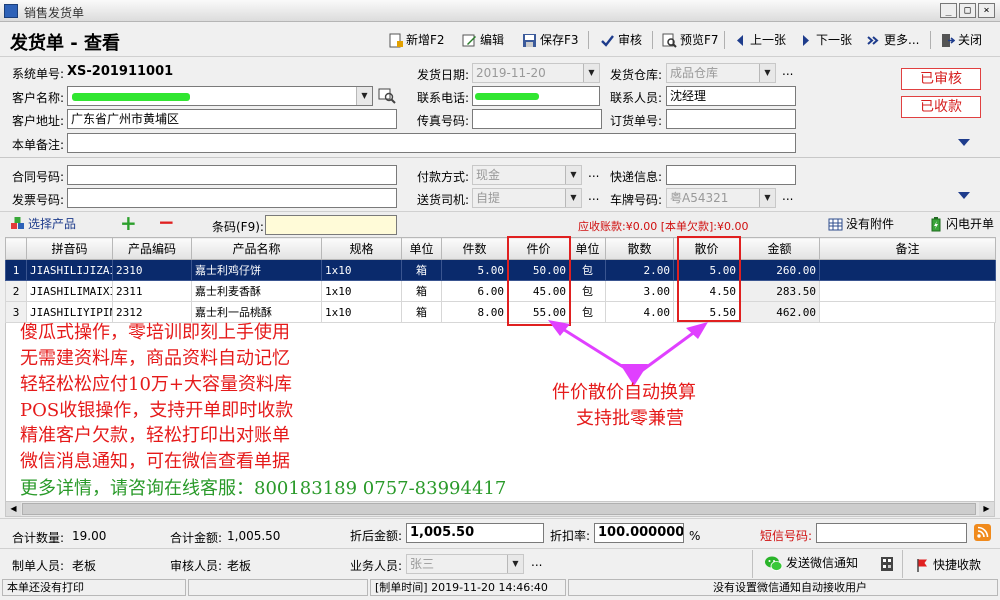  I want to click on attachments-button: 没有附件, so click(861, 224).